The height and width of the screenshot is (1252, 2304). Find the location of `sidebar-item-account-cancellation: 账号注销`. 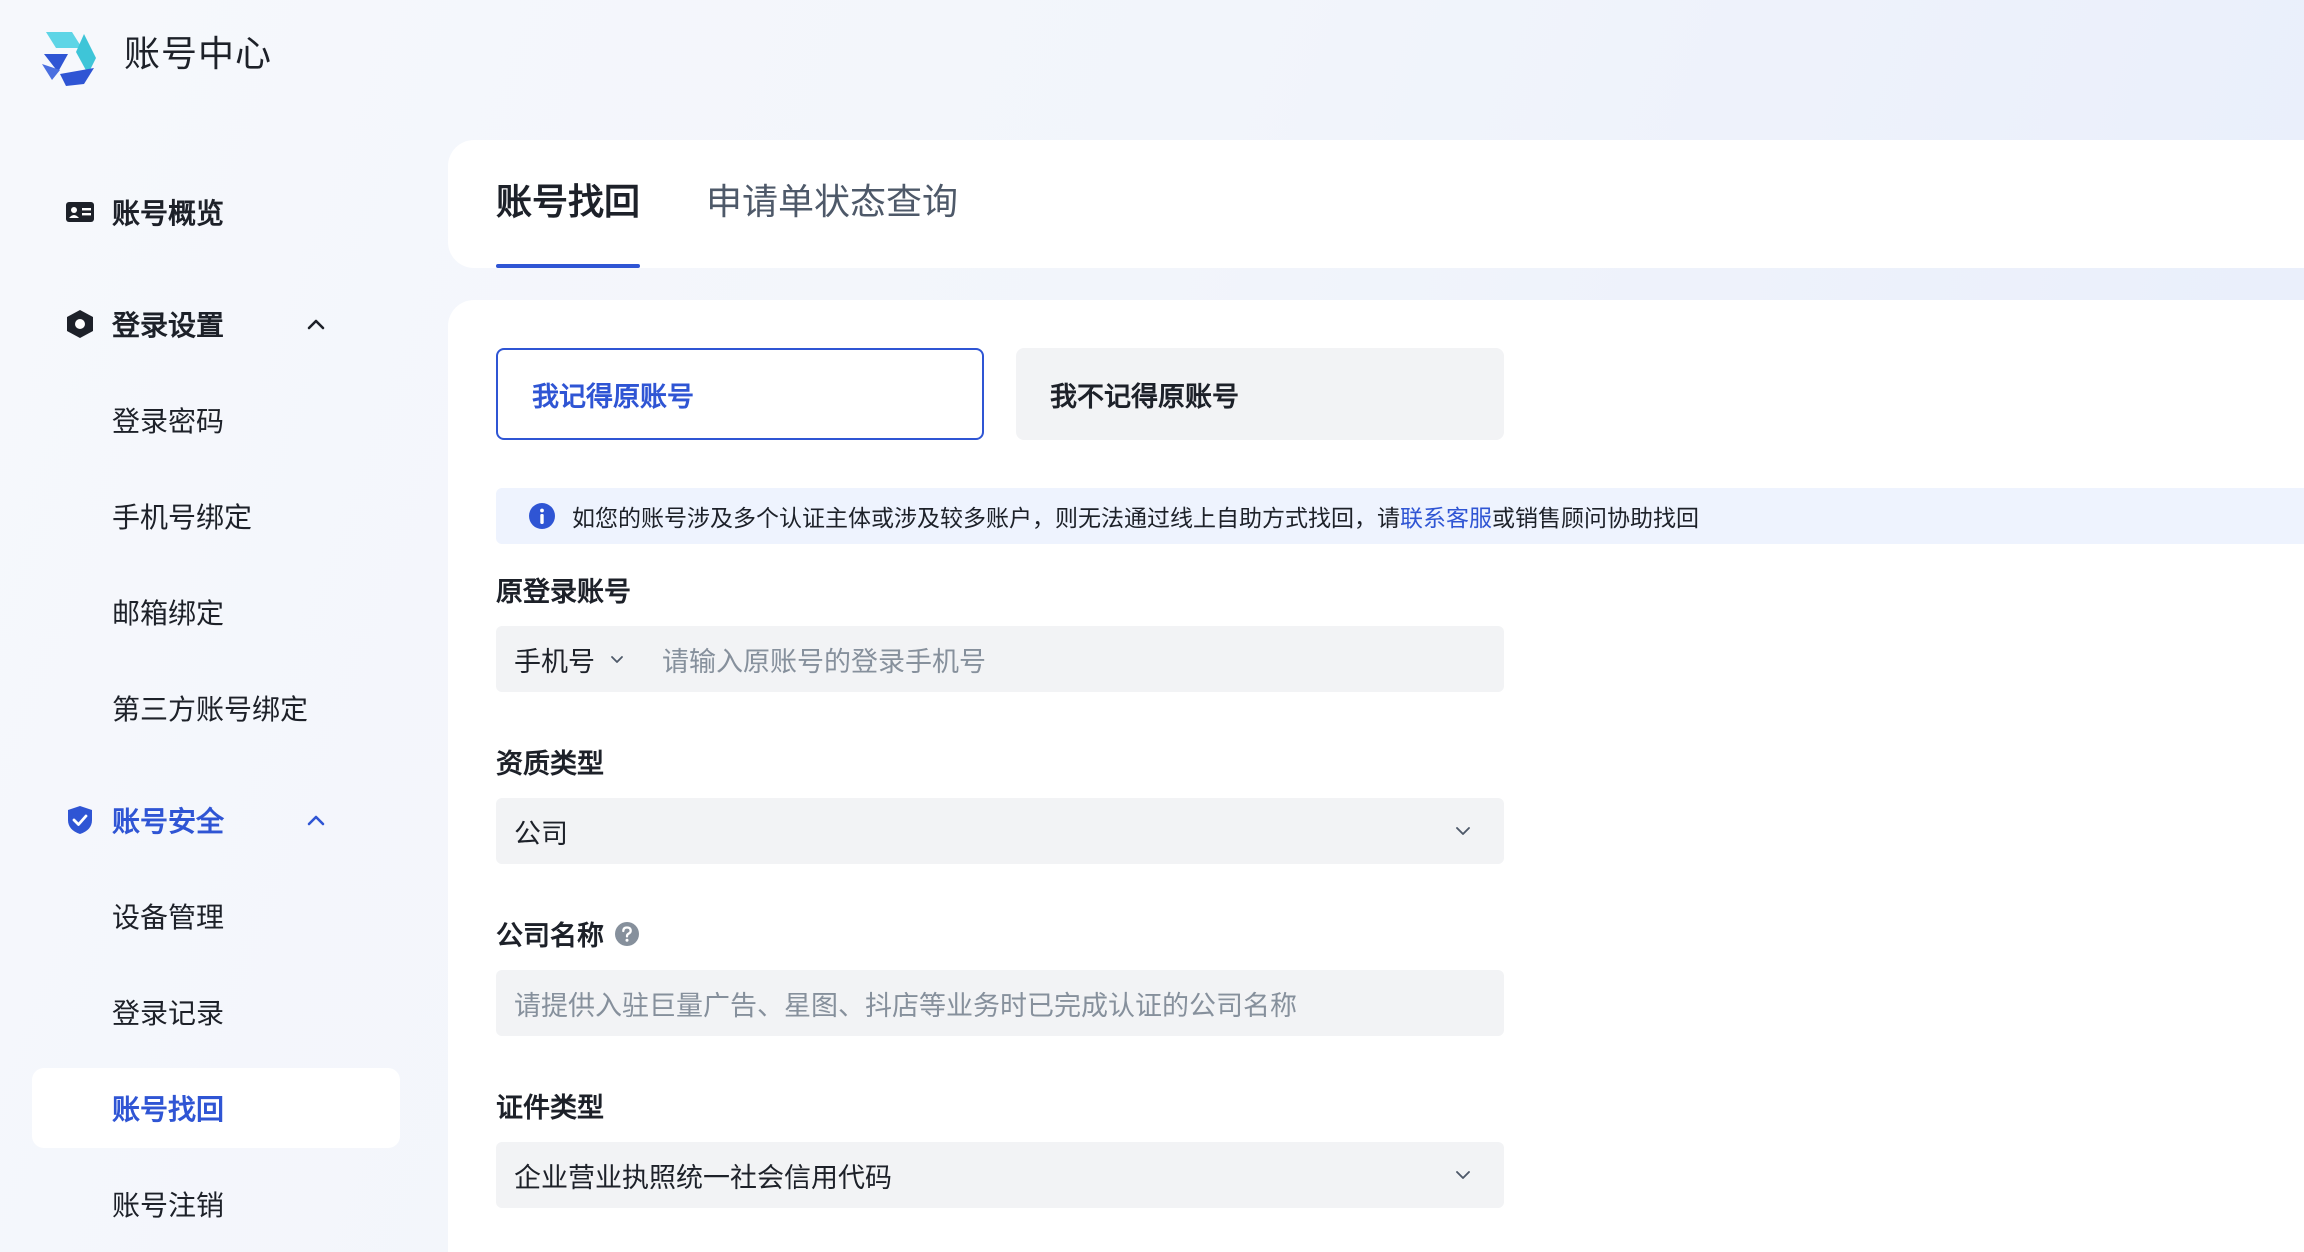

sidebar-item-account-cancellation: 账号注销 is located at coordinates (216, 1204).